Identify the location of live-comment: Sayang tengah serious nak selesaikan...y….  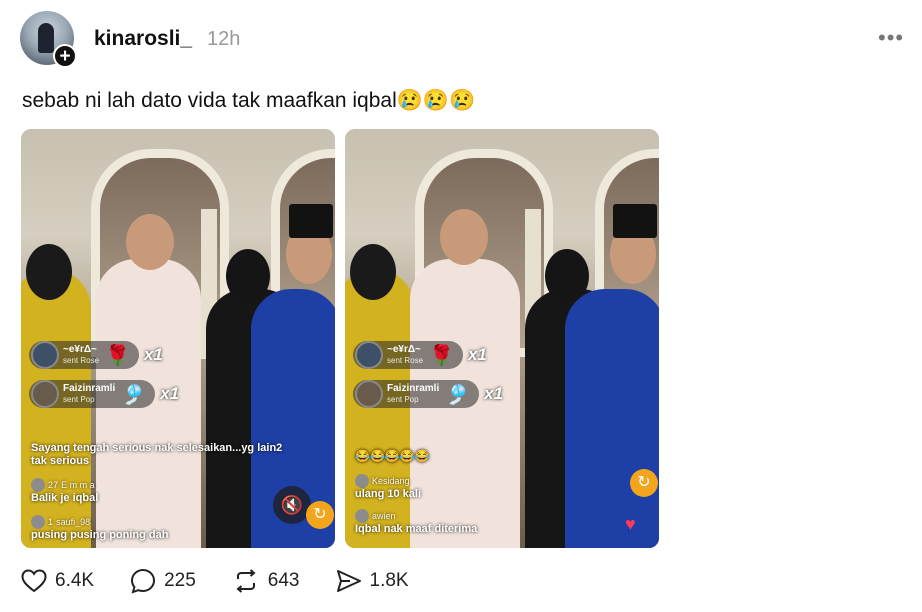
(156, 448).